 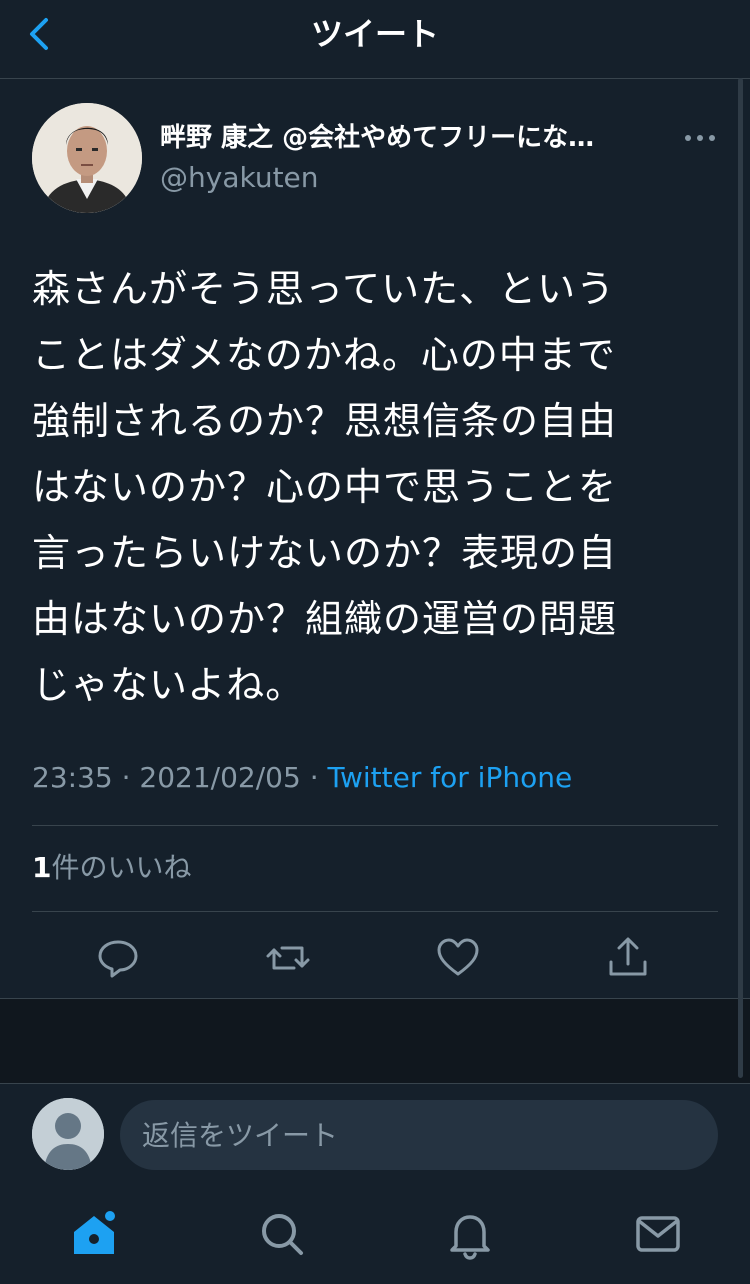 I want to click on page-title: ツイート, so click(x=374, y=34).